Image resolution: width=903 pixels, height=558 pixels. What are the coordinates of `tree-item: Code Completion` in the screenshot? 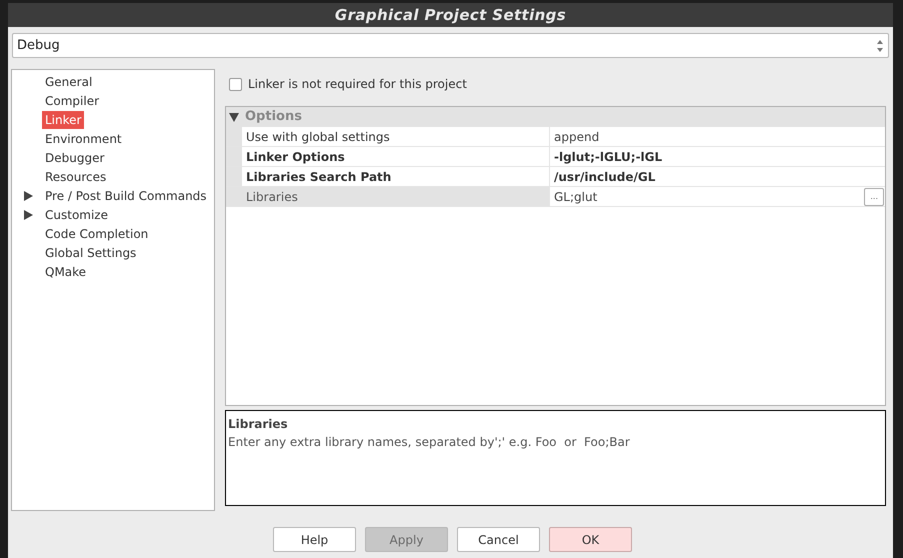 It's located at (97, 233).